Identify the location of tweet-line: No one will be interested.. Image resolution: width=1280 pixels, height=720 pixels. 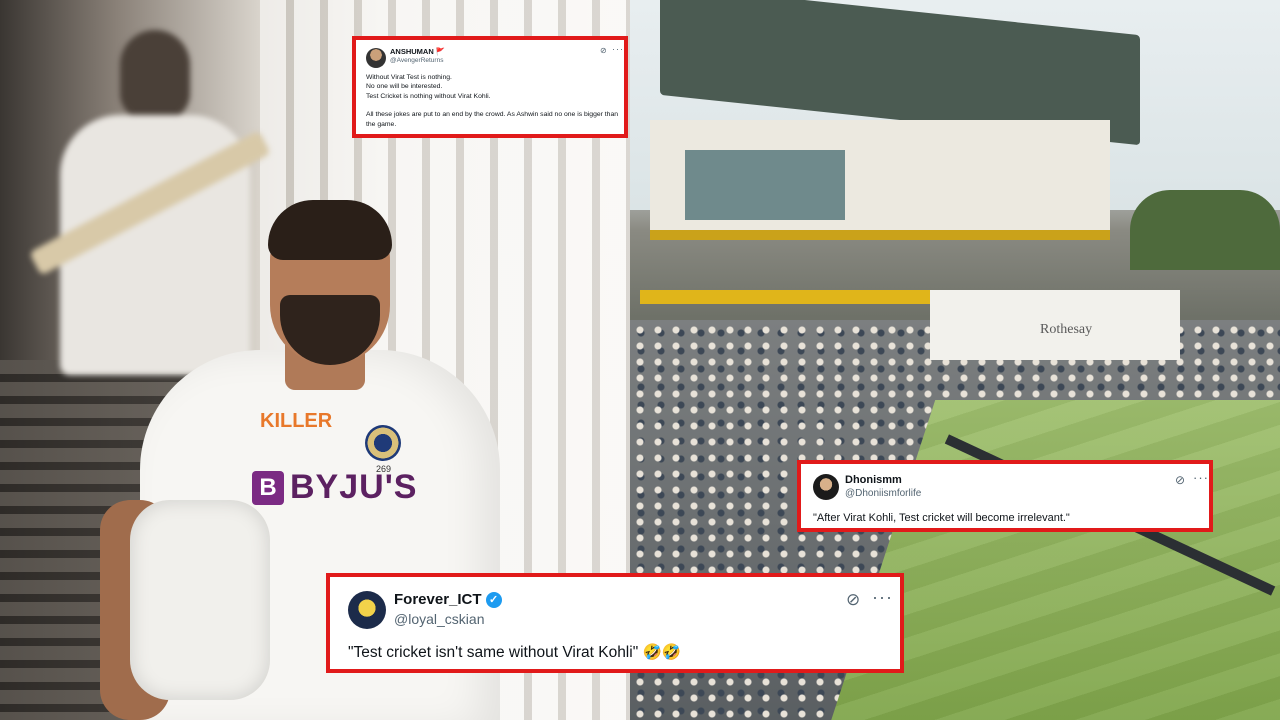
(404, 87).